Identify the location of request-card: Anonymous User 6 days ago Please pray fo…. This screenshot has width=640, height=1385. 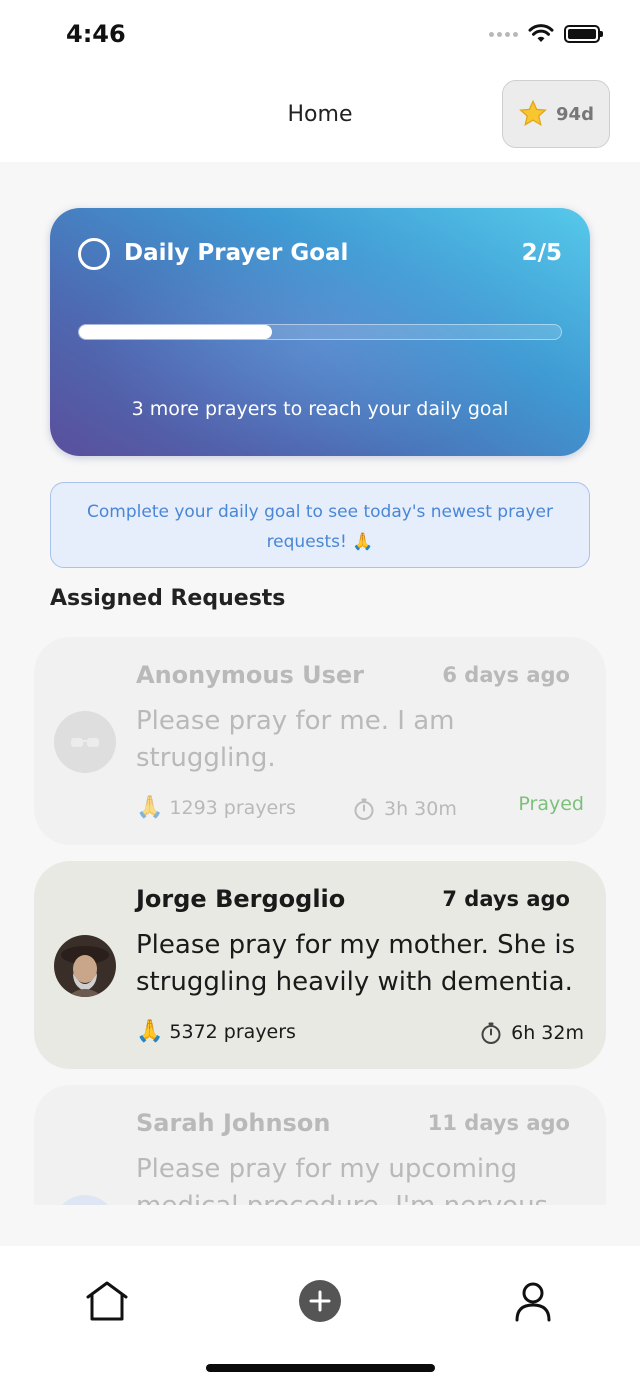
(320, 741).